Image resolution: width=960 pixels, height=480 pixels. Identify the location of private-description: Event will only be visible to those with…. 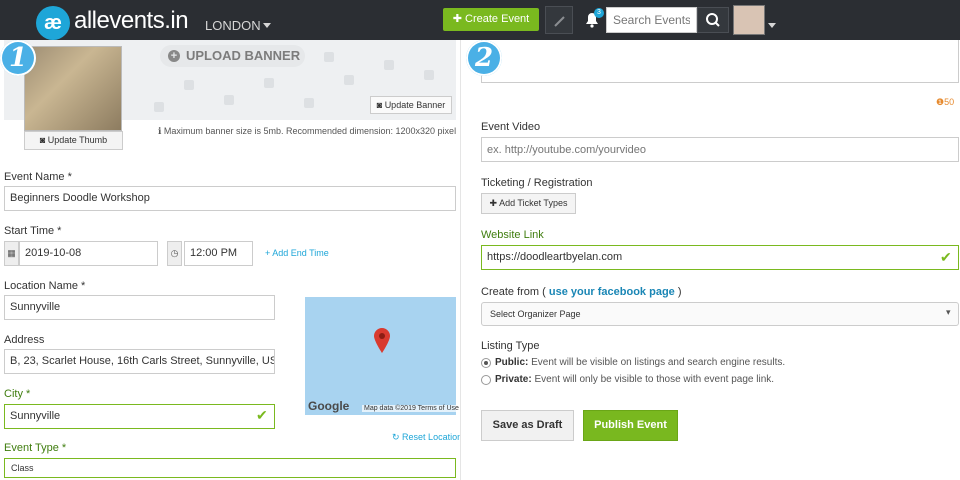
(654, 379).